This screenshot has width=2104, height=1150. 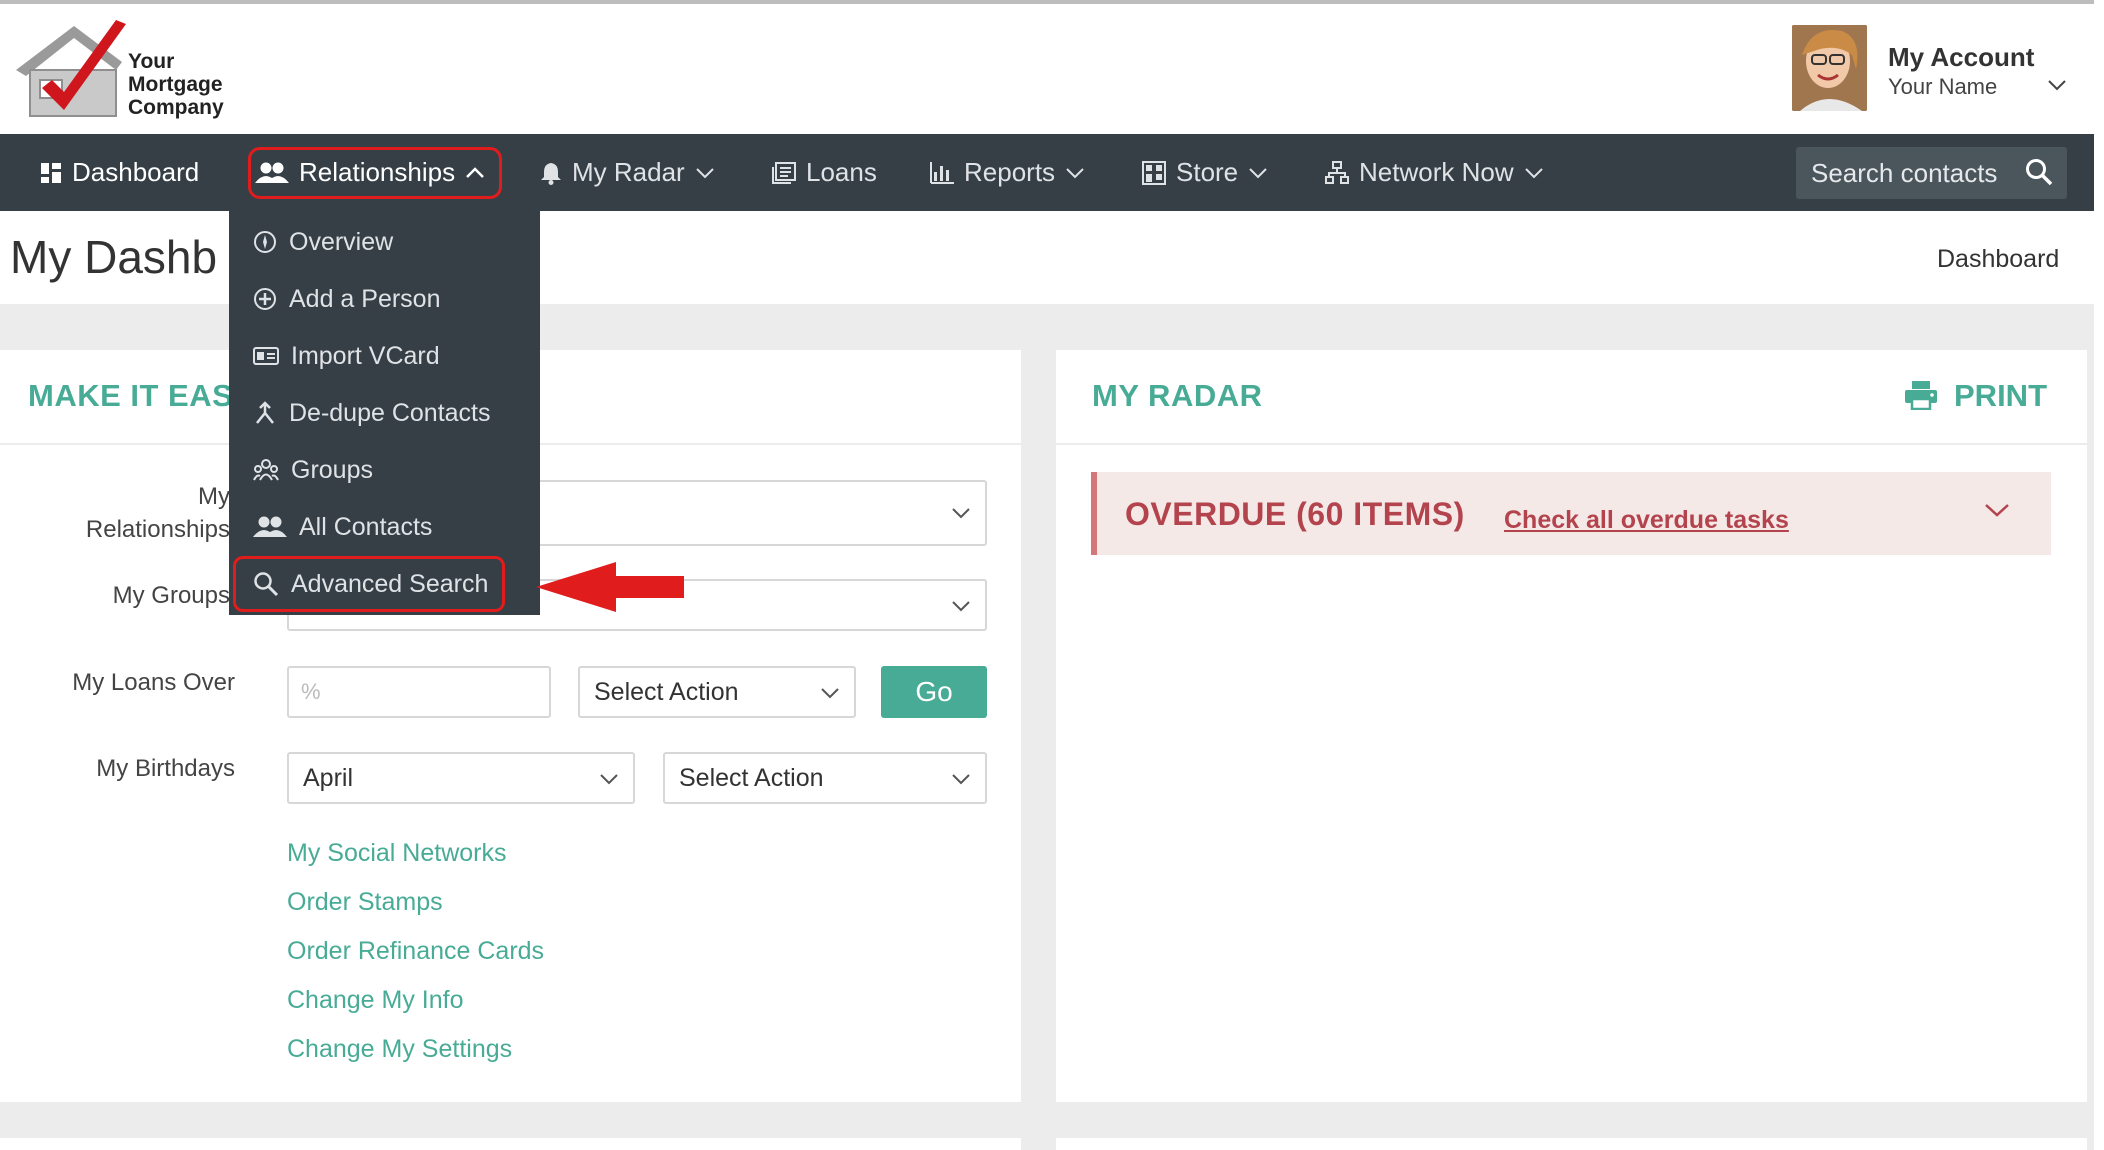 I want to click on search-placeholder: Search contacts, so click(x=1904, y=173).